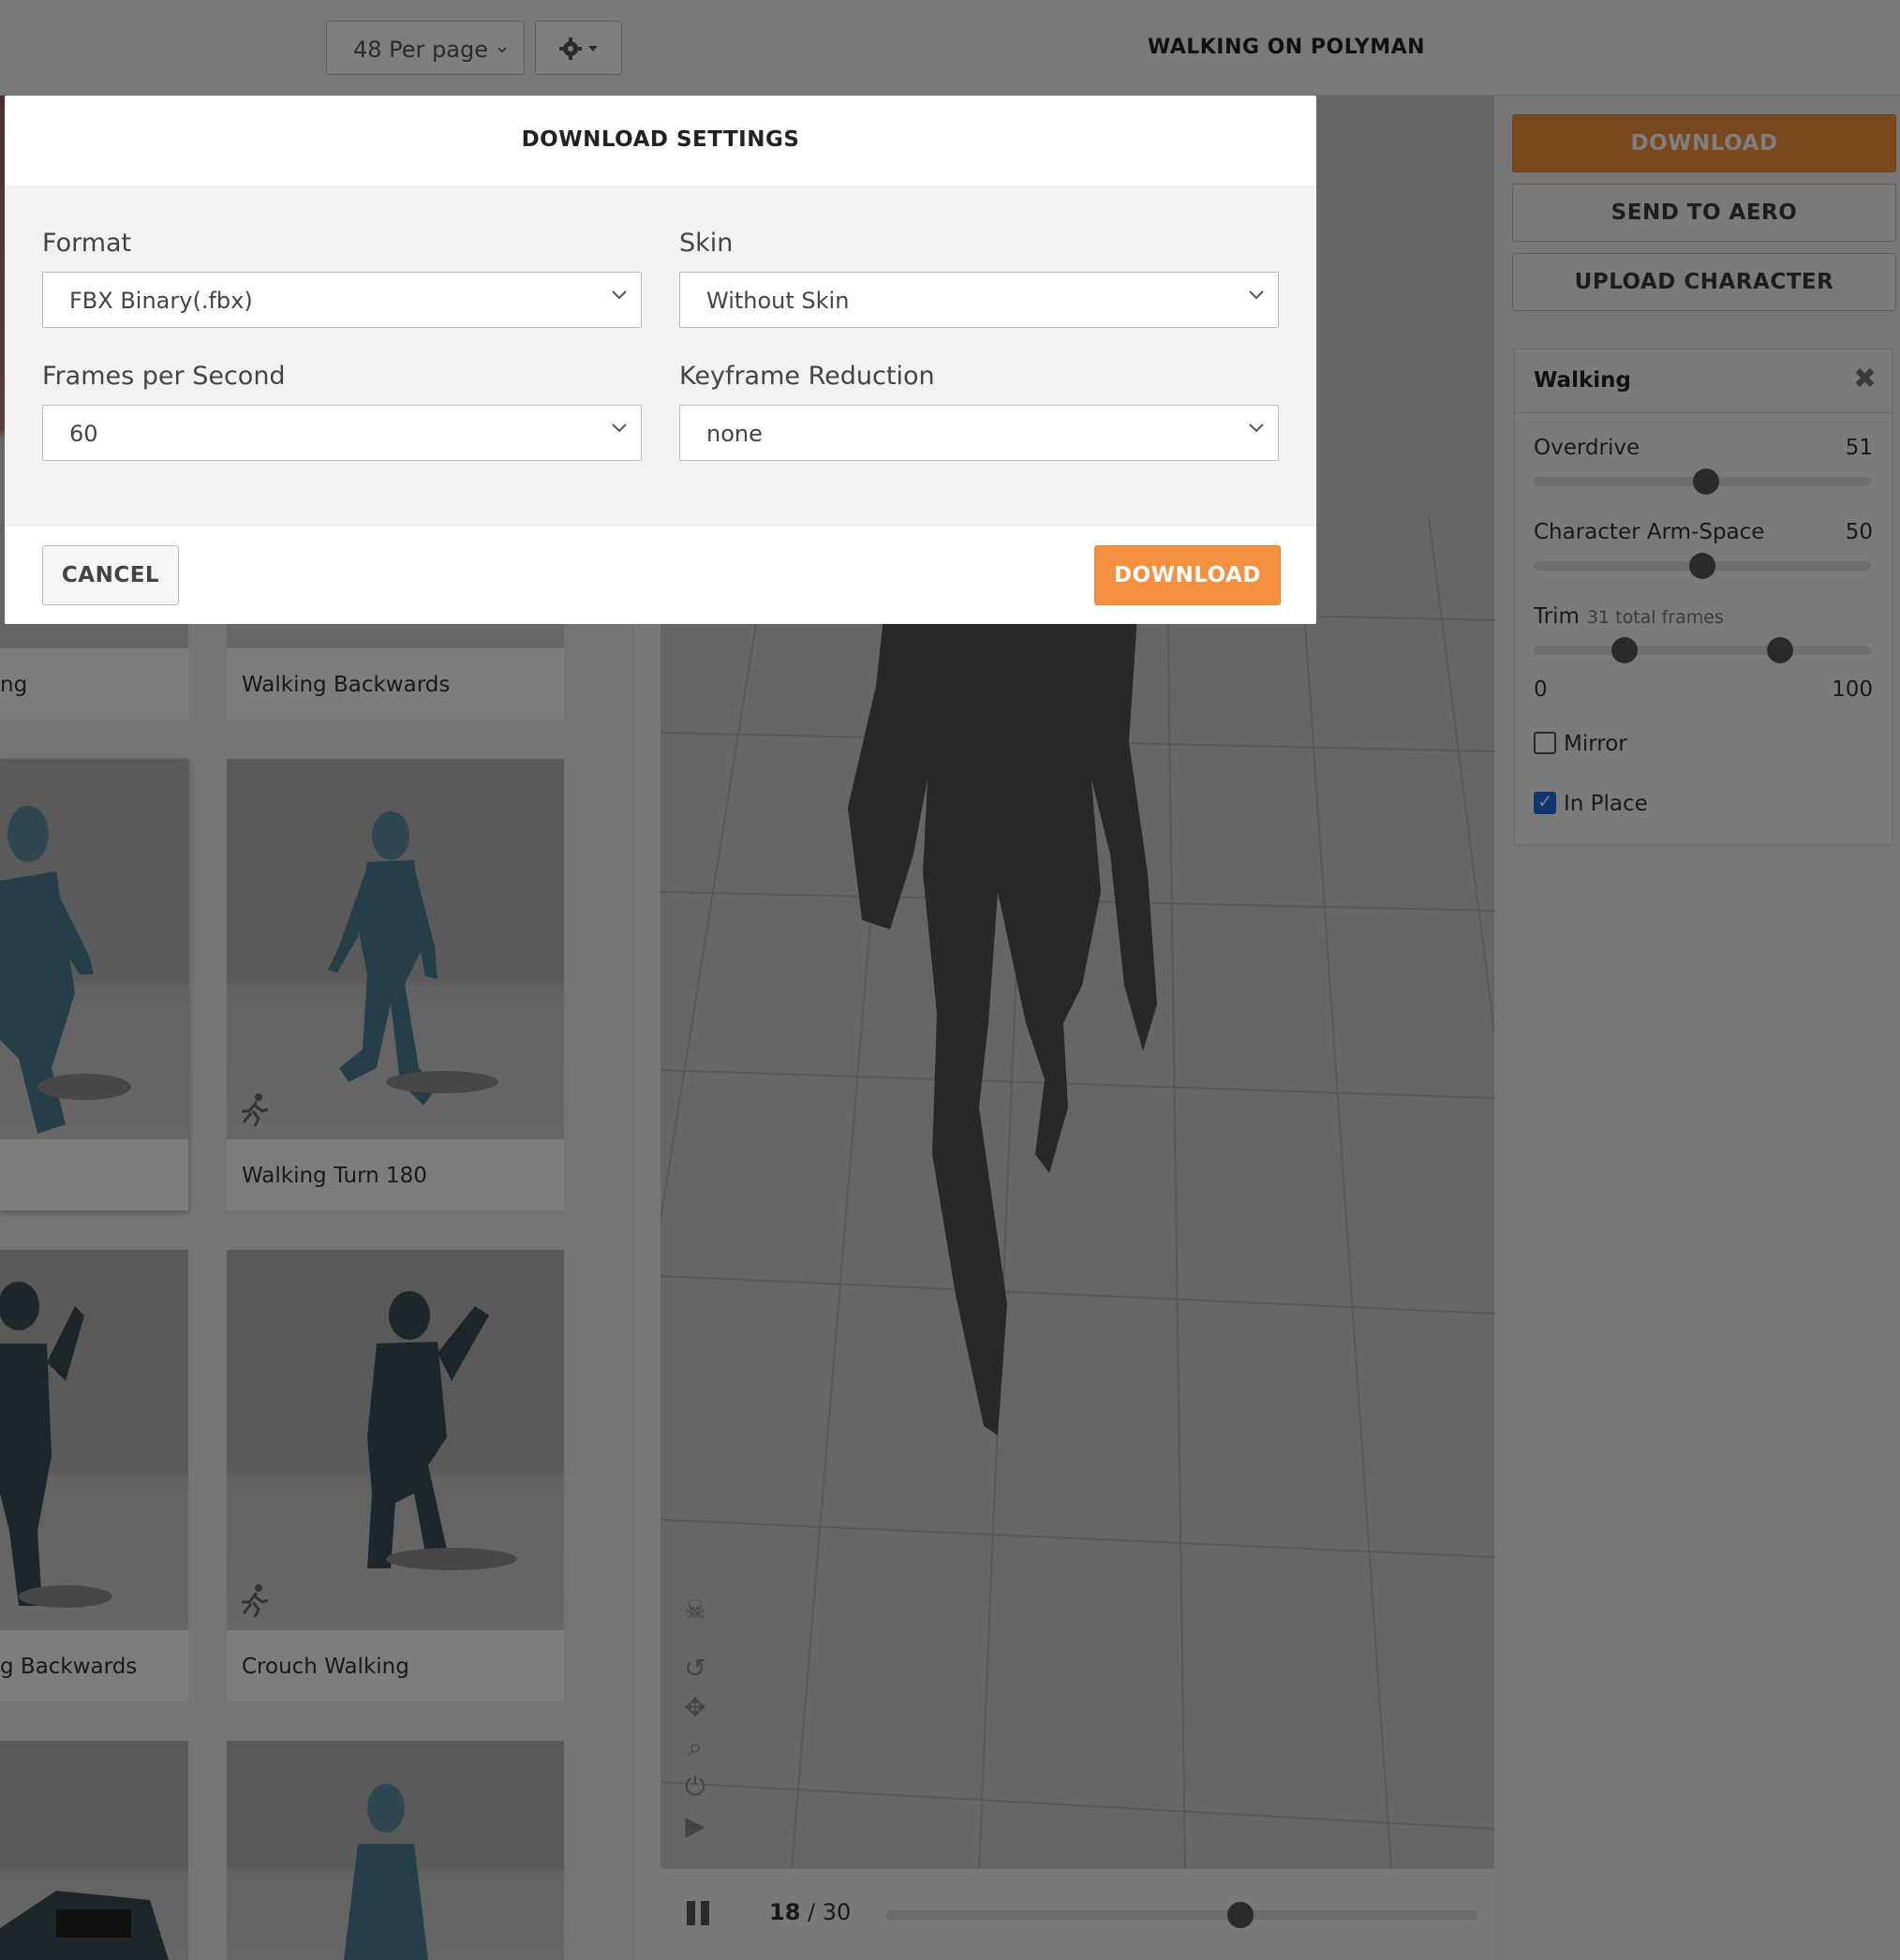 The width and height of the screenshot is (1900, 1960). Describe the element at coordinates (778, 301) in the screenshot. I see `skin-value: Without Skin` at that location.